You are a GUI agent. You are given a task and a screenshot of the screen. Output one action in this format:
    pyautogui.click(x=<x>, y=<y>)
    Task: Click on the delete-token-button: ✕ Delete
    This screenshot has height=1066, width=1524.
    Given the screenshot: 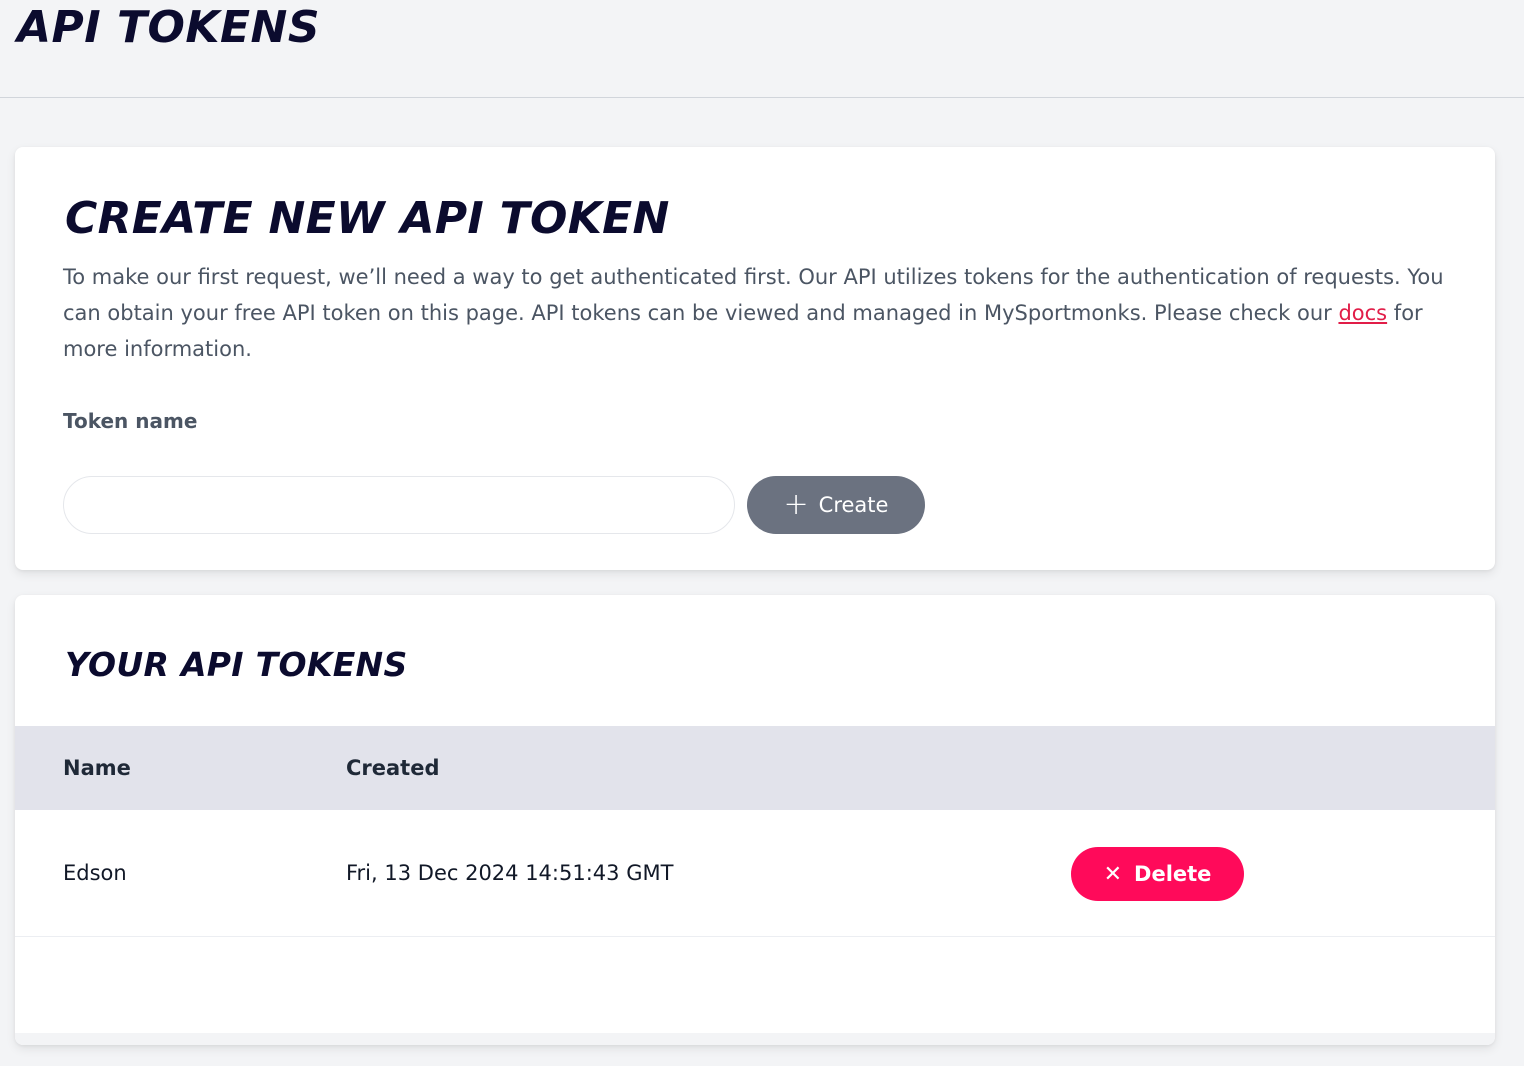 What is the action you would take?
    pyautogui.click(x=1157, y=874)
    